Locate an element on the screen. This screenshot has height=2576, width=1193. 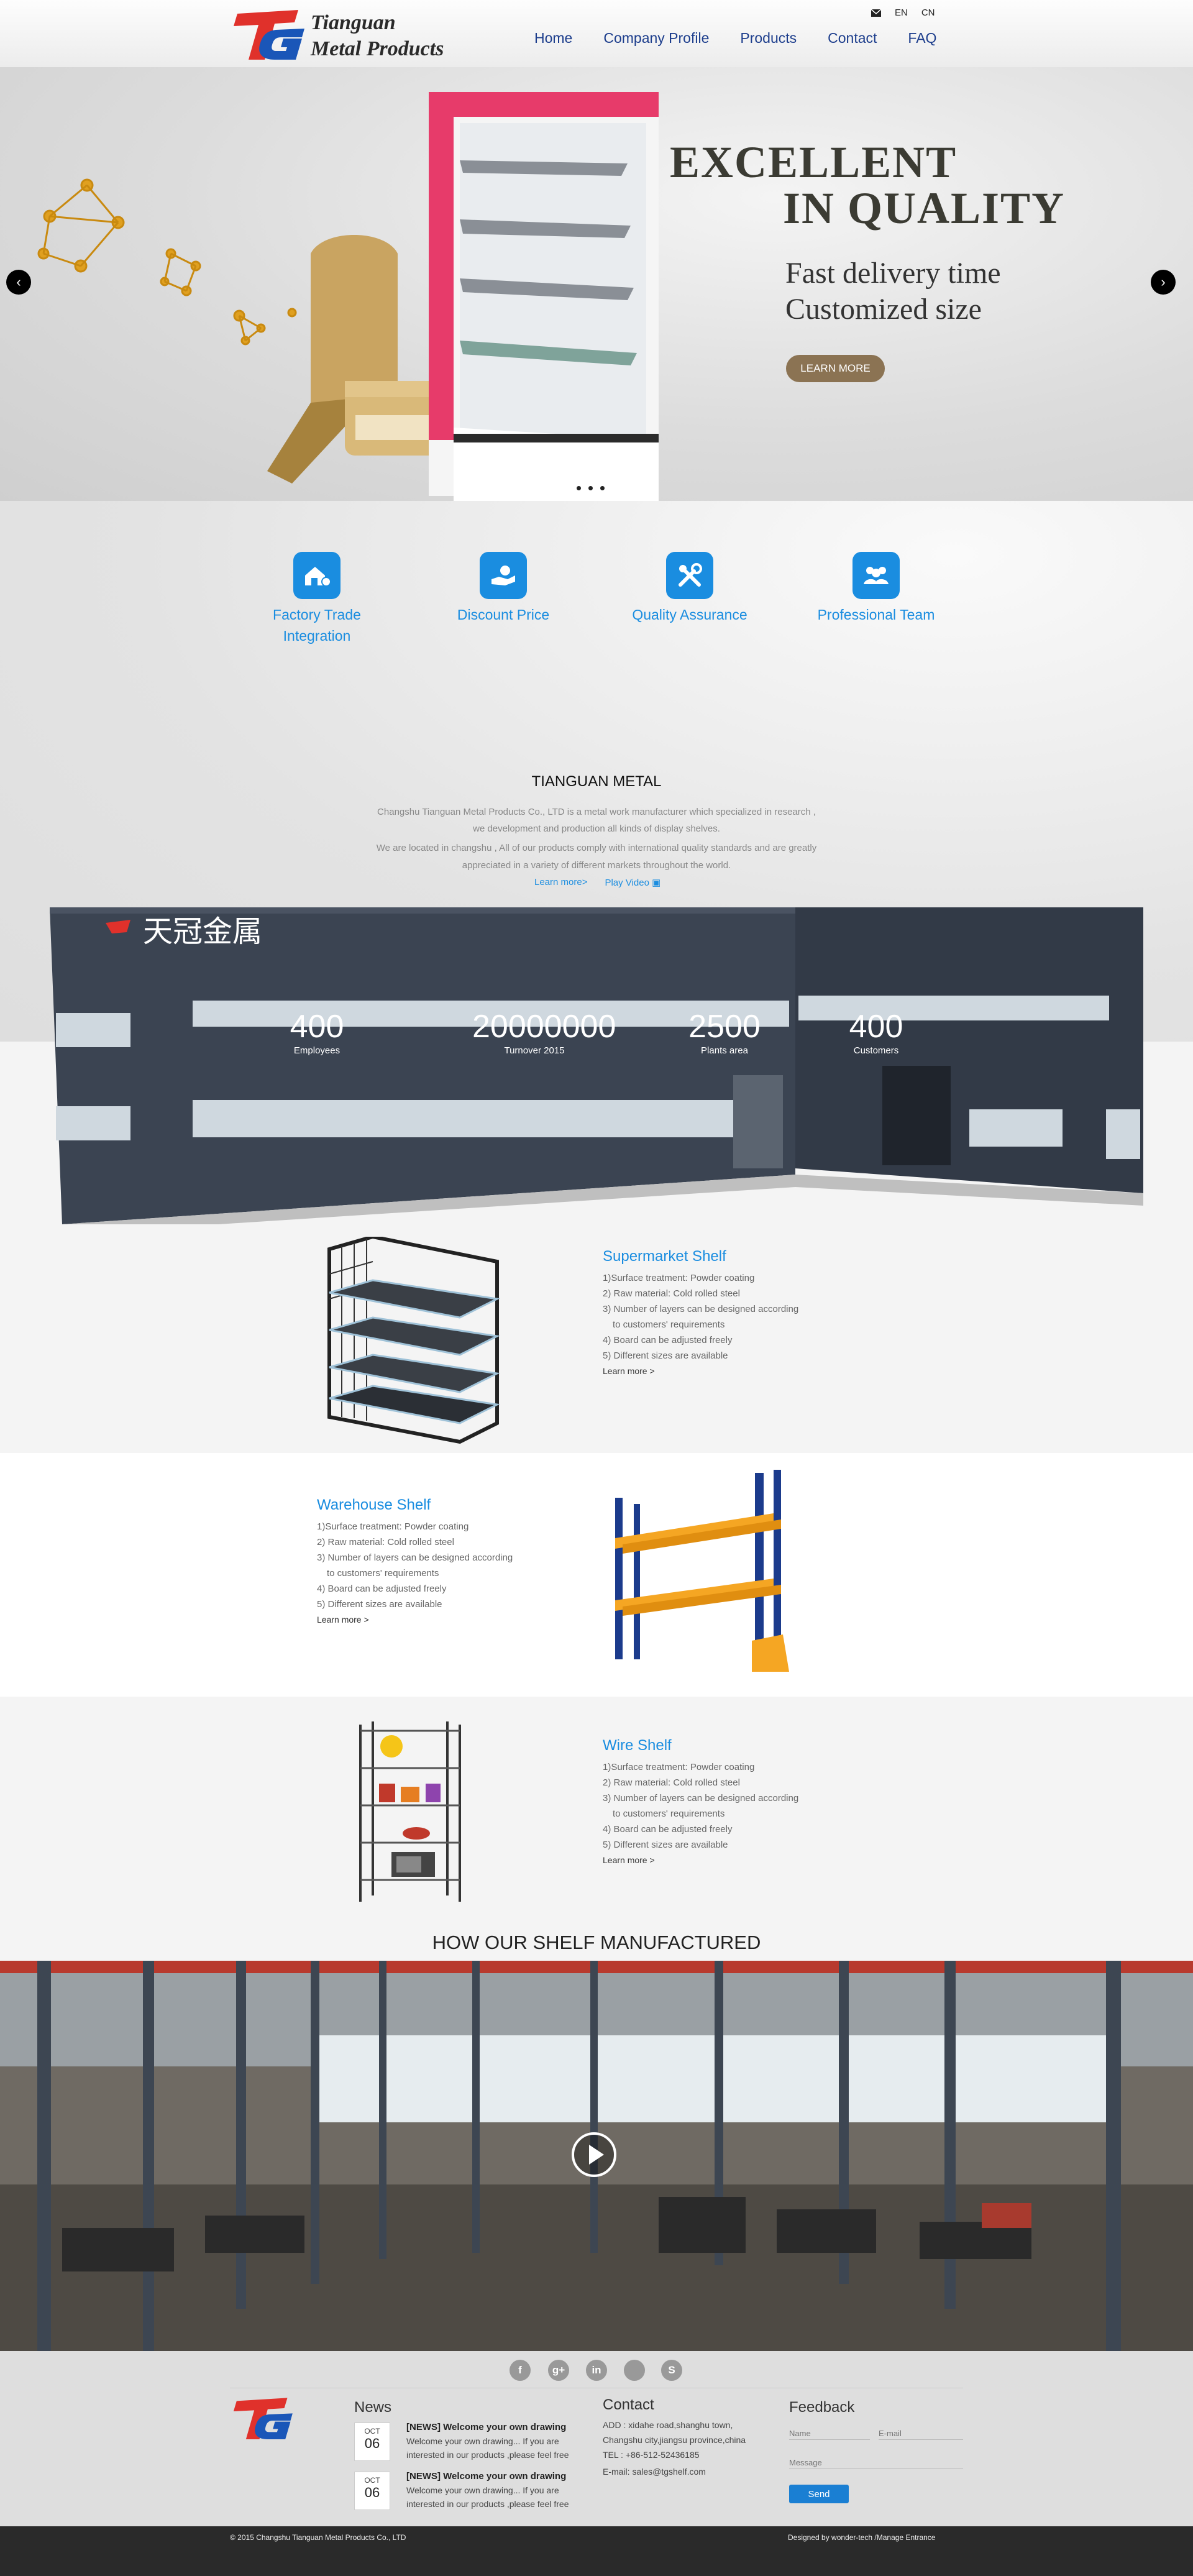
product-title-warehouse: Warehouse Shelf is located at coordinates (374, 1505).